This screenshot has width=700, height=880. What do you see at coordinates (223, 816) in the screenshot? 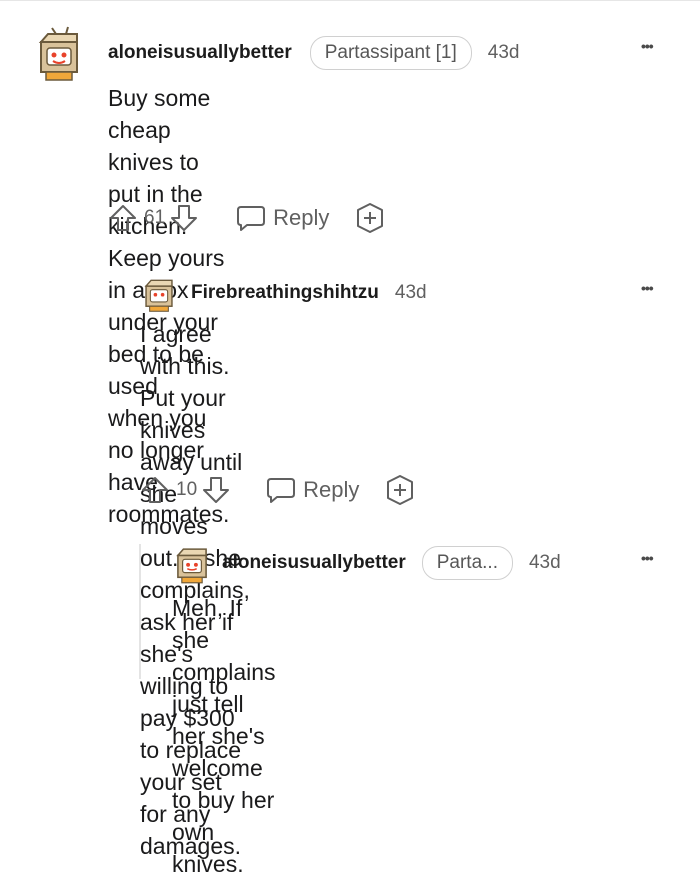
I see `comment-line: welcome to buy her own knives.` at bounding box center [223, 816].